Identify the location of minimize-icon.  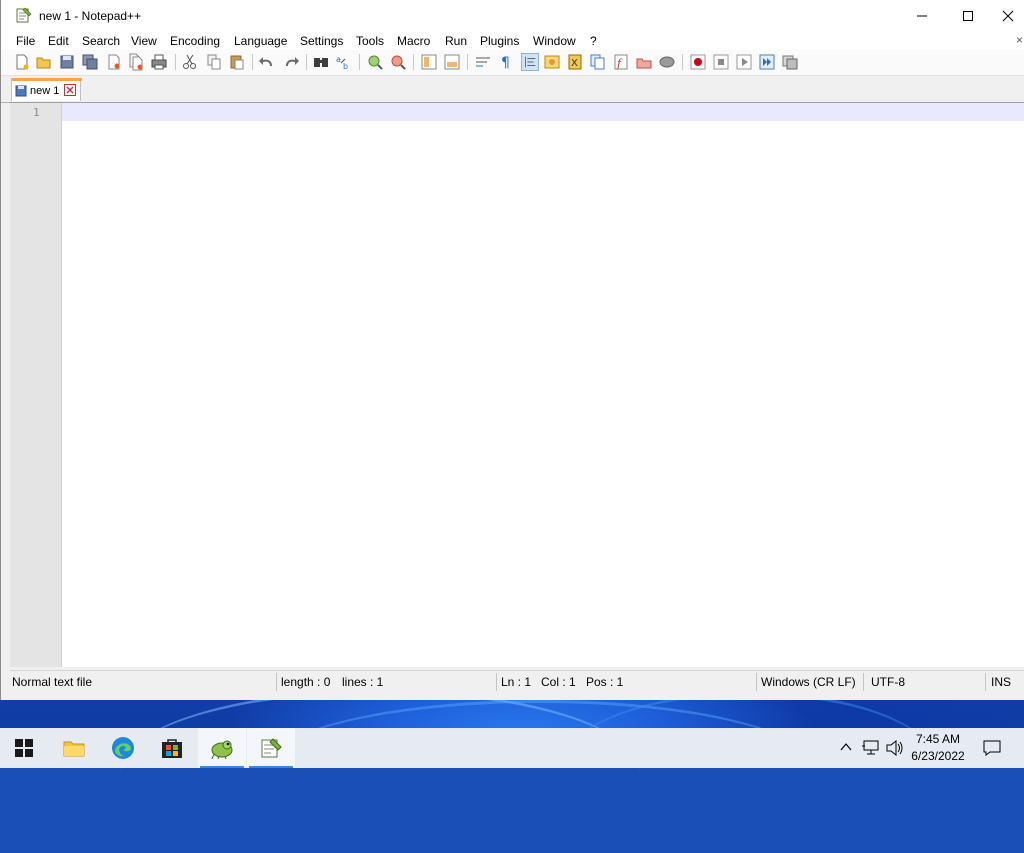
(922, 16).